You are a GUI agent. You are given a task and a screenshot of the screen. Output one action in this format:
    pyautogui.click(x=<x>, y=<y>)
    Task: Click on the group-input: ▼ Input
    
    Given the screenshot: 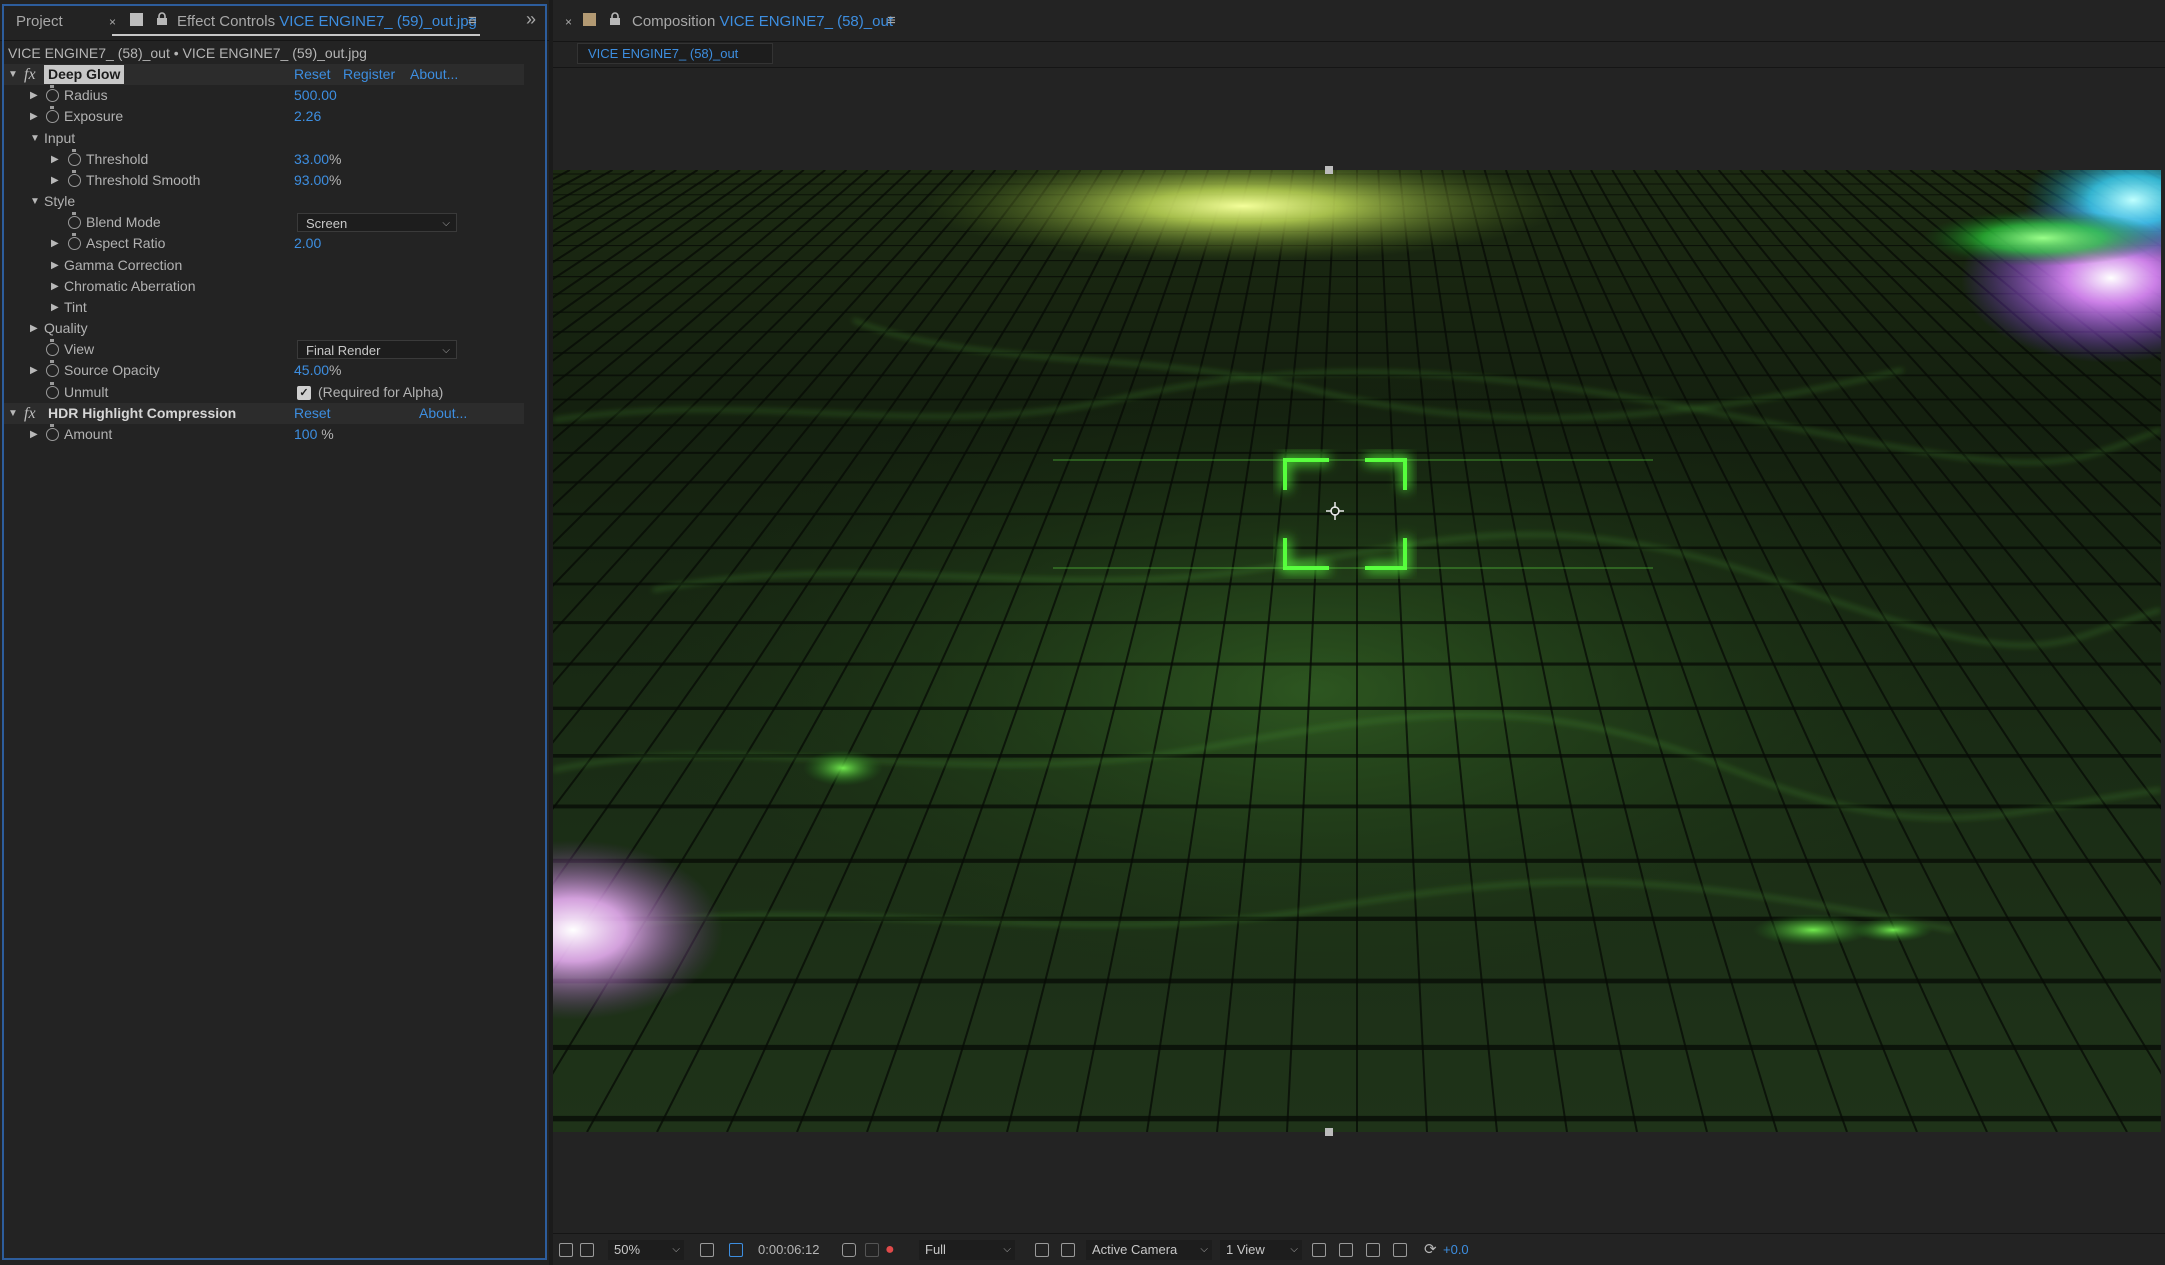 What is the action you would take?
    pyautogui.click(x=264, y=138)
    